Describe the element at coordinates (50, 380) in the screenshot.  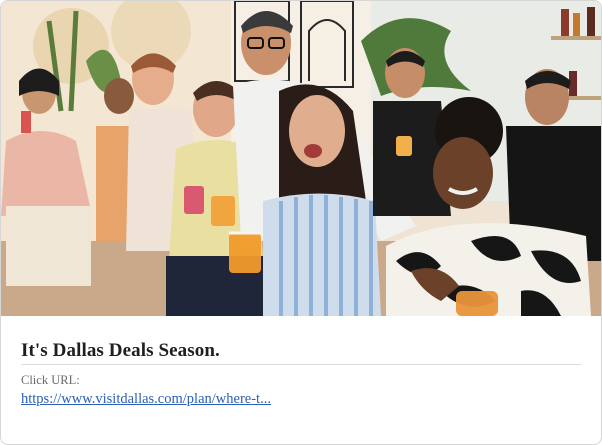
I see `click-url-label: Click URL:` at that location.